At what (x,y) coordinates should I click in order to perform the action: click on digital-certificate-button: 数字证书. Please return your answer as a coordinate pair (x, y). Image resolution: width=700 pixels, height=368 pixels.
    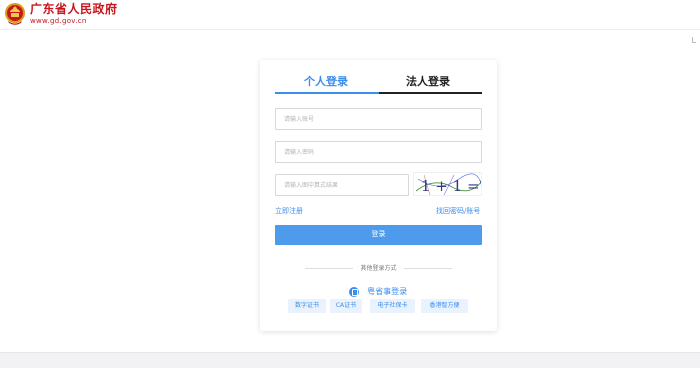
    Looking at the image, I should click on (307, 306).